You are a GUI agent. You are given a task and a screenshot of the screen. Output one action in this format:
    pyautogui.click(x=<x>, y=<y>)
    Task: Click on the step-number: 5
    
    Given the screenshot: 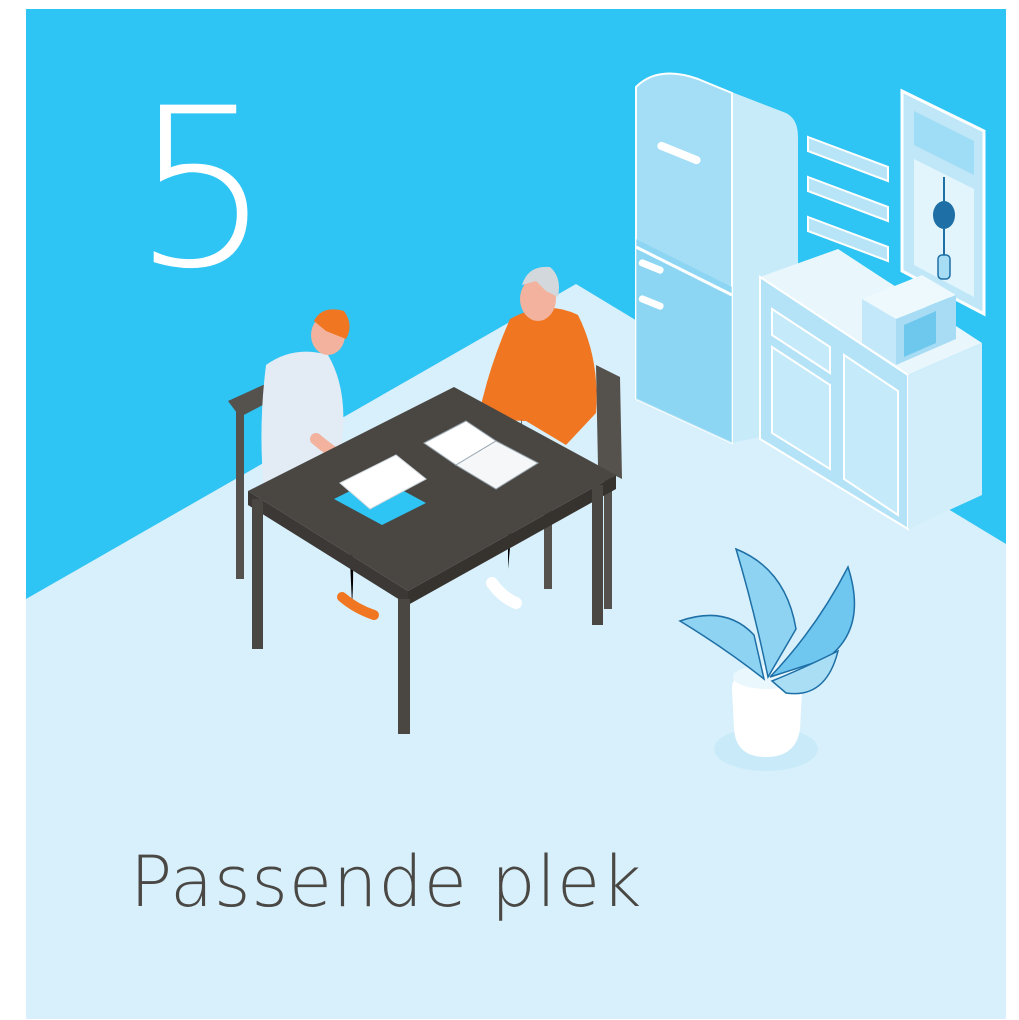 What is the action you would take?
    pyautogui.click(x=202, y=189)
    